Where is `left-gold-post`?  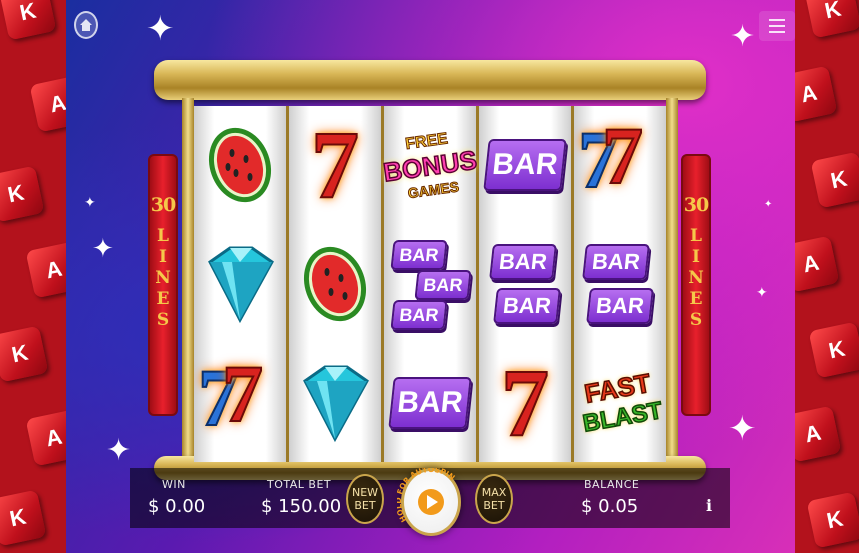
left-gold-post is located at coordinates (188, 282).